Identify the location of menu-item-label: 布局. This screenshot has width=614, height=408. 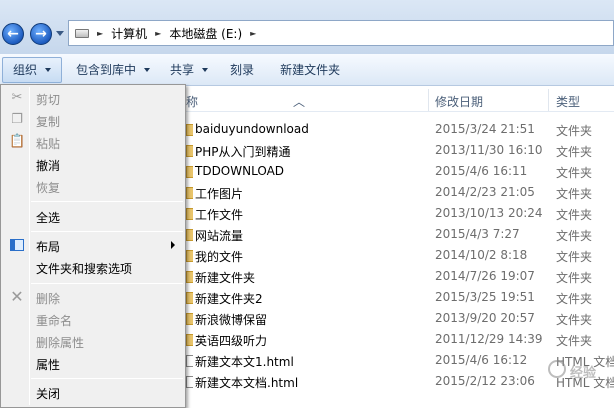
(48, 247).